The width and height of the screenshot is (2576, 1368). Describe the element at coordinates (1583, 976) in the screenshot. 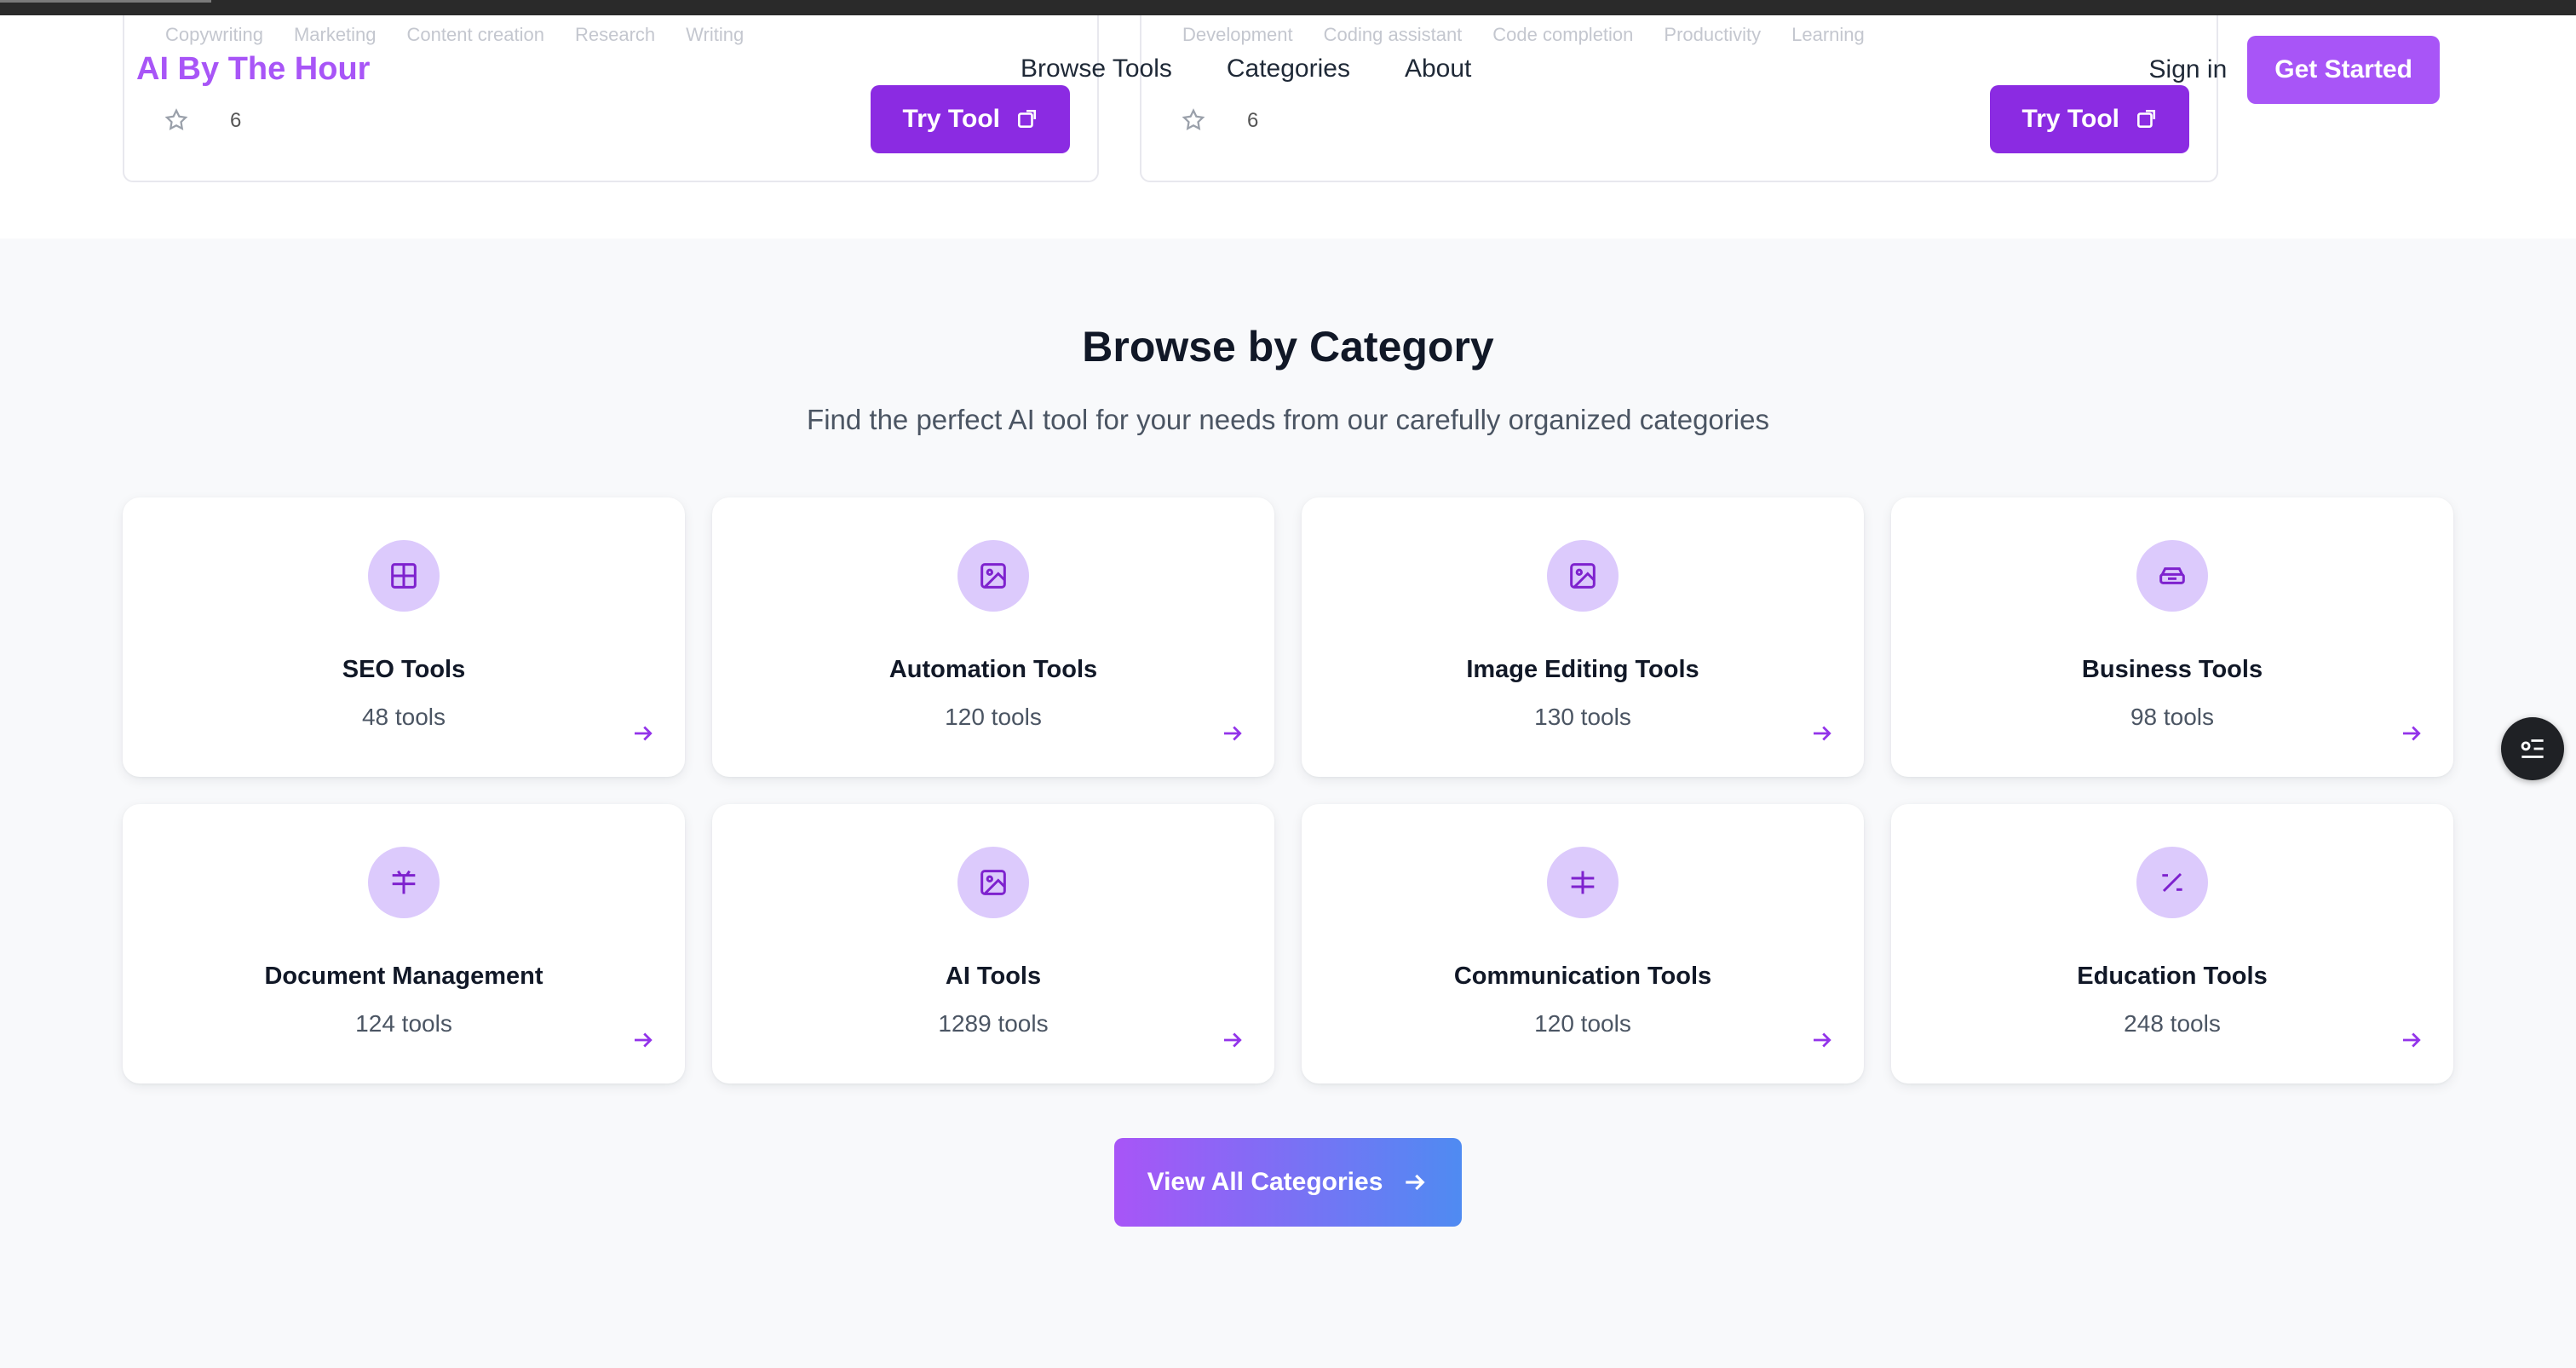

I see `category-name: Communication Tools` at that location.